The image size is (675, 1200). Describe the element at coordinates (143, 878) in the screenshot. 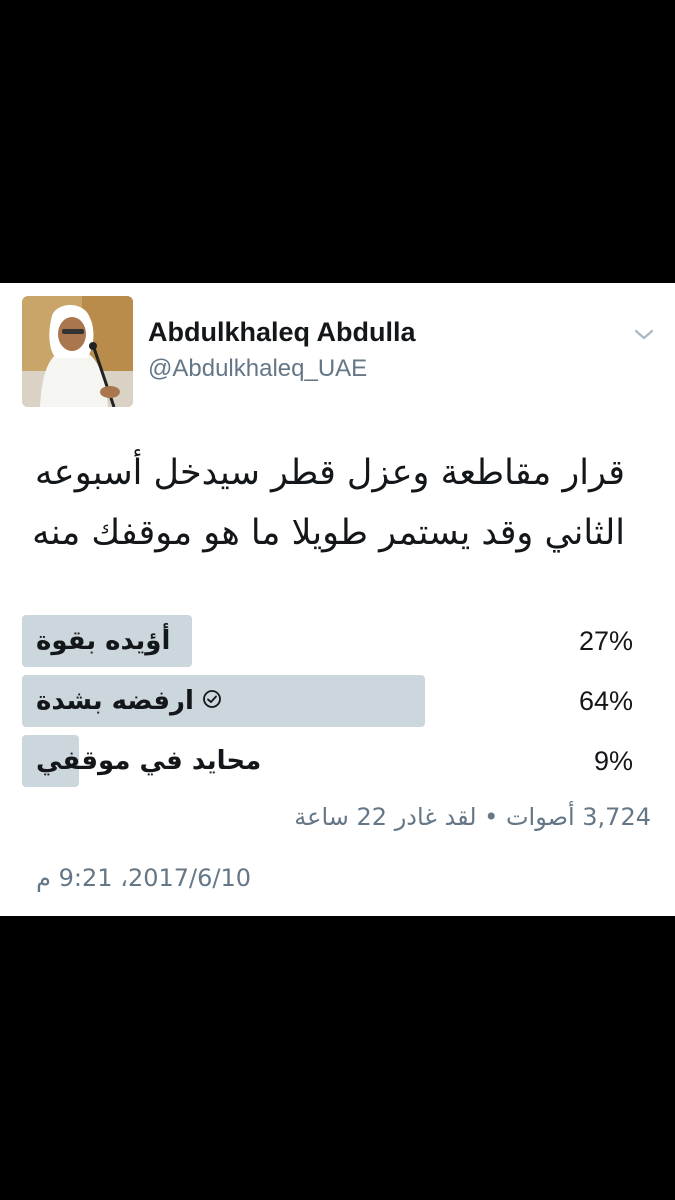

I see `tweet-timestamp: 2017/6/10، 9:21 م` at that location.